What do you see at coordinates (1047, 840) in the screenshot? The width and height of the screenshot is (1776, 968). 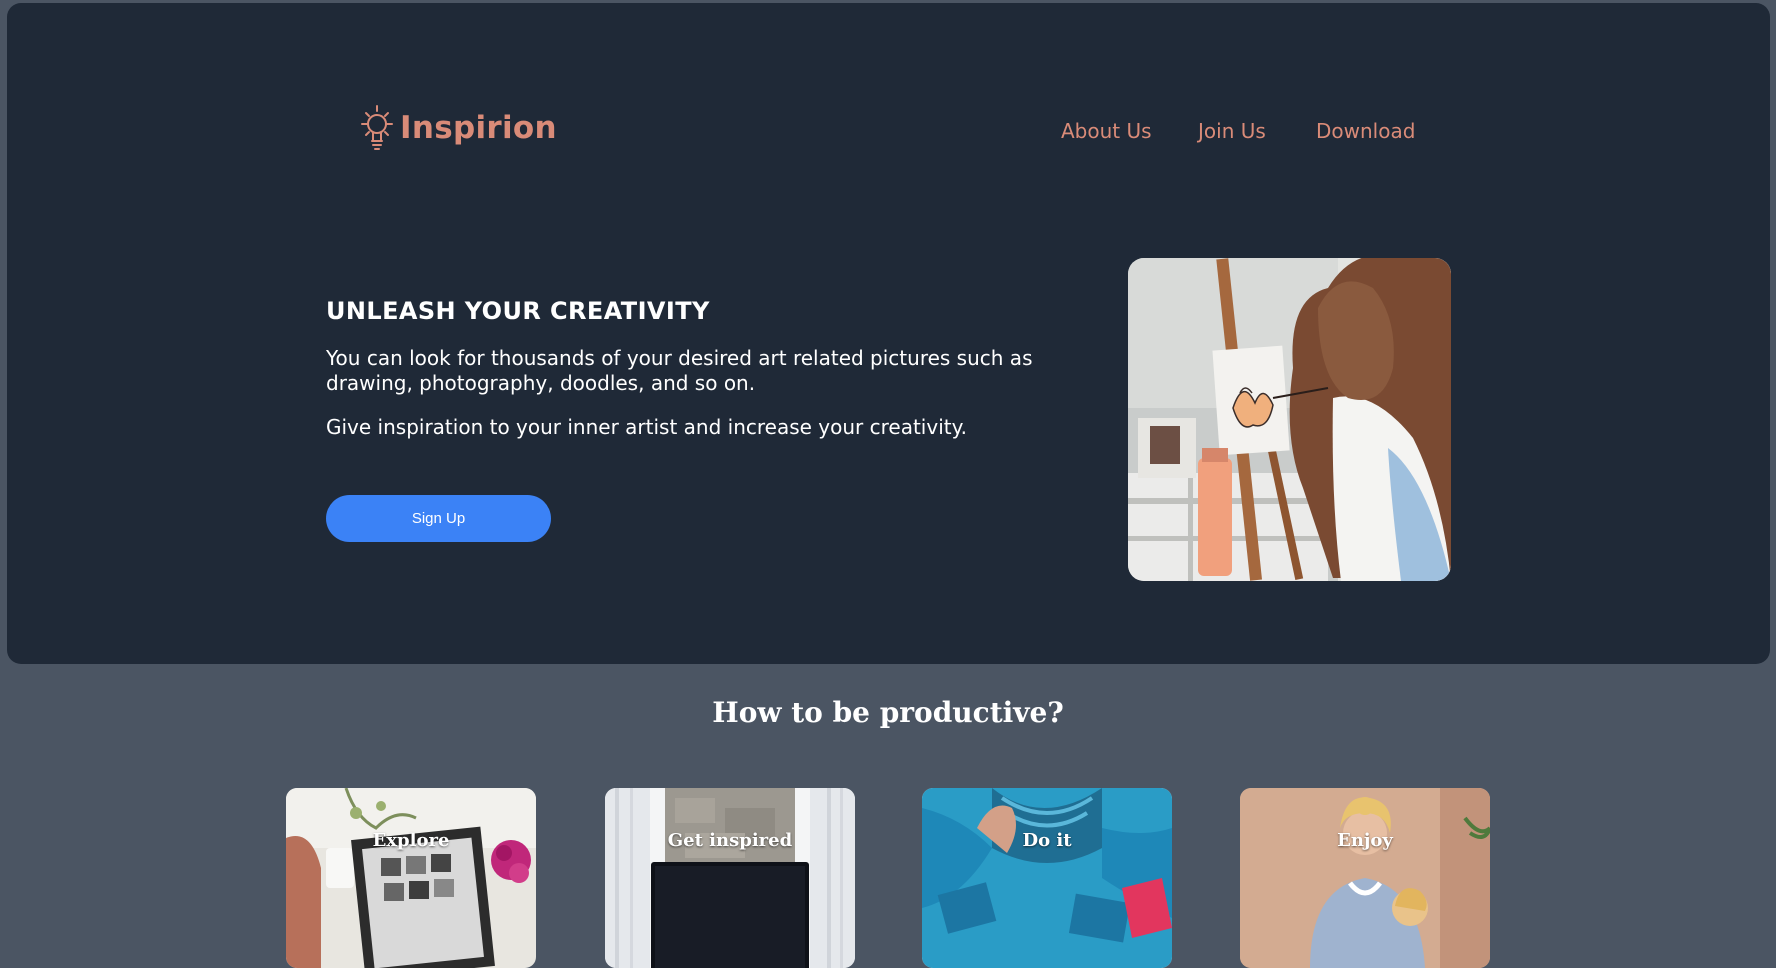 I see `card-label: Do it` at bounding box center [1047, 840].